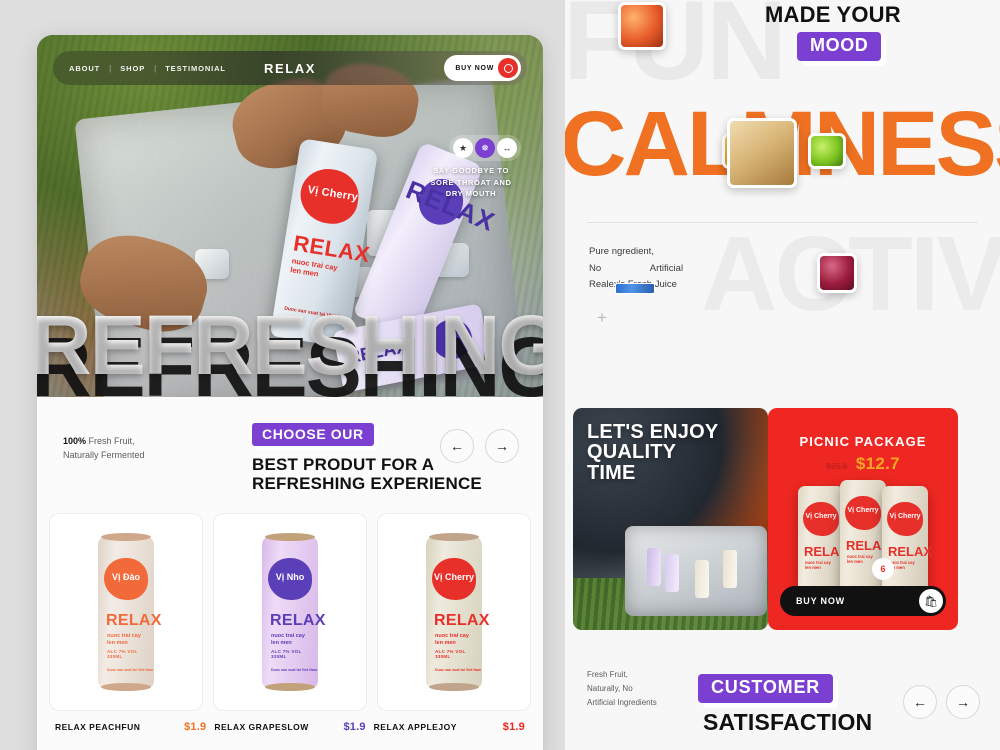  Describe the element at coordinates (84, 68) in the screenshot. I see `nav-link-about: ABOUT` at that location.